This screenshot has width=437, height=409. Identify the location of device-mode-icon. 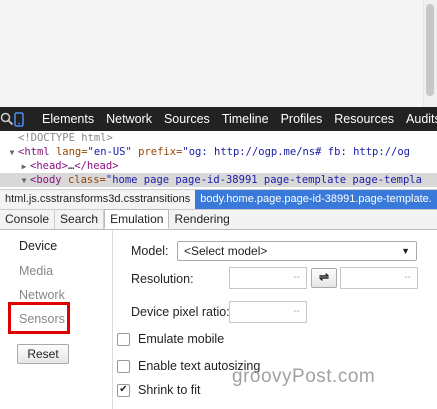
(19, 119).